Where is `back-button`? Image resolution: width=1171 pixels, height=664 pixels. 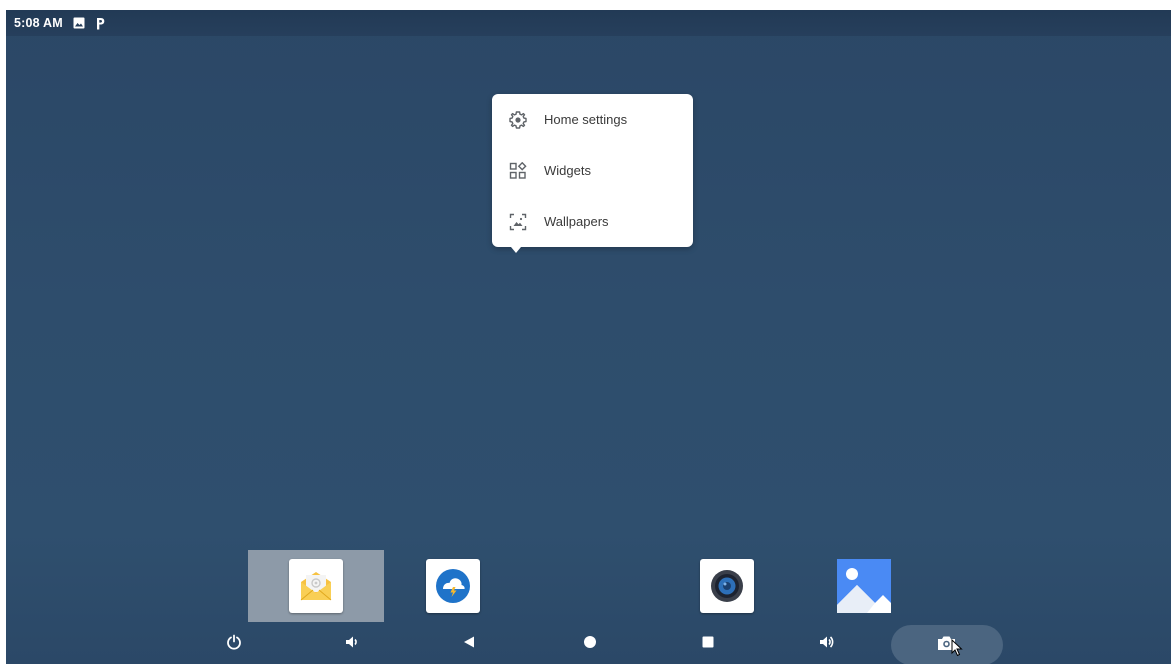
back-button is located at coordinates (469, 644).